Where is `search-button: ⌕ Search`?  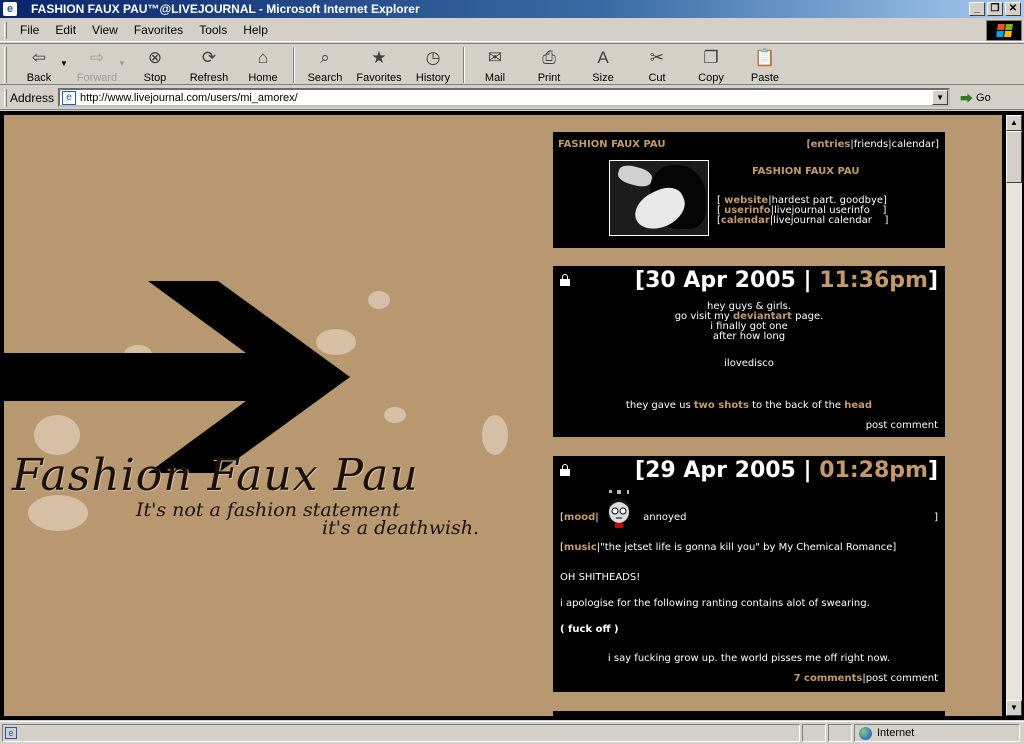 search-button: ⌕ Search is located at coordinates (325, 64).